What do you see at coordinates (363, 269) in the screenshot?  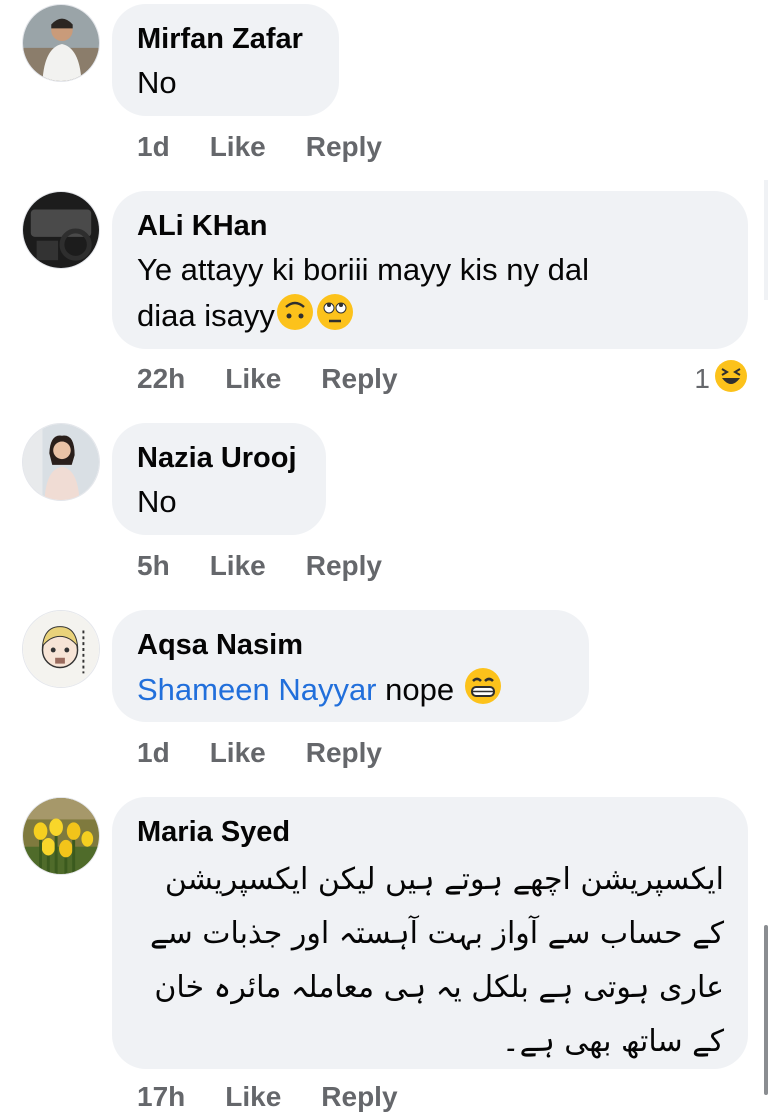 I see `comment-text-line: Ye attayy ki boriii mayy kis ny dal` at bounding box center [363, 269].